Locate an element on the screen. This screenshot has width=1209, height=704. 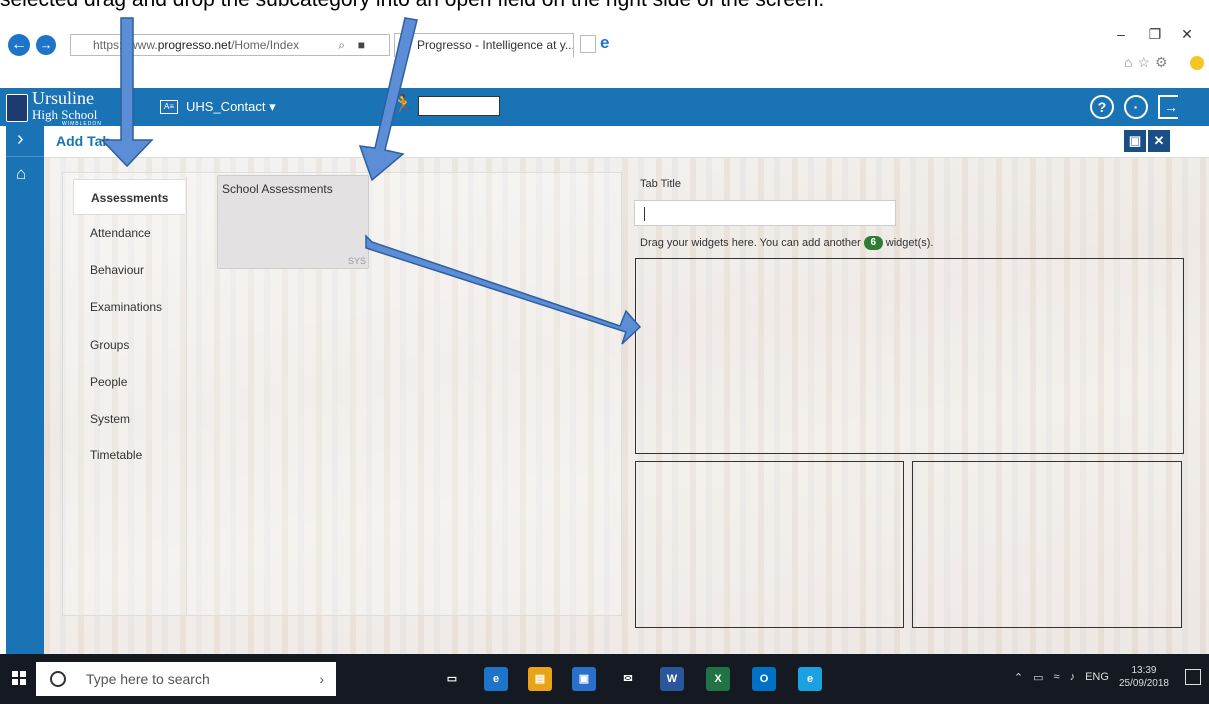
school-logo: Ursuline High School WIMBLEDON is located at coordinates (76, 107).